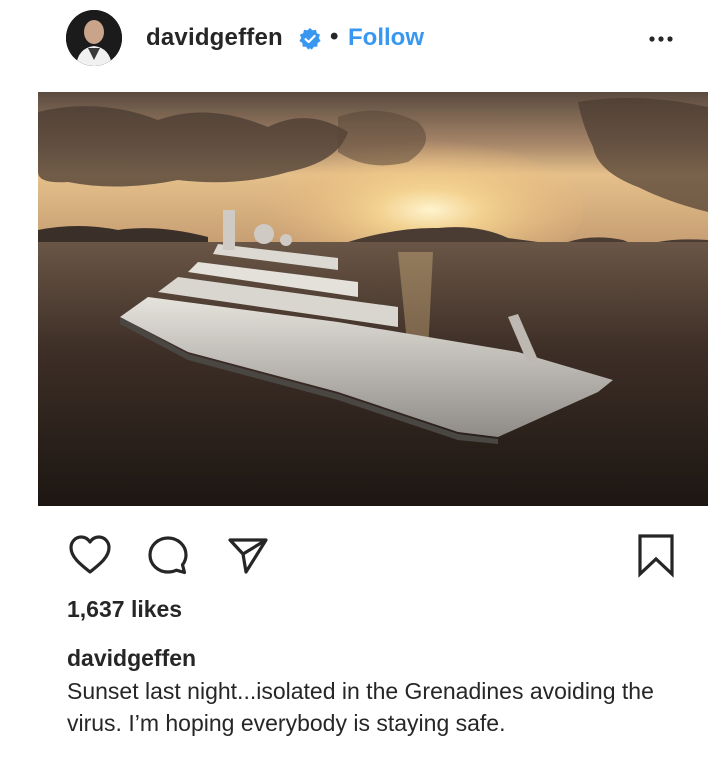  What do you see at coordinates (124, 609) in the screenshot?
I see `likes-count: 1,637 likes` at bounding box center [124, 609].